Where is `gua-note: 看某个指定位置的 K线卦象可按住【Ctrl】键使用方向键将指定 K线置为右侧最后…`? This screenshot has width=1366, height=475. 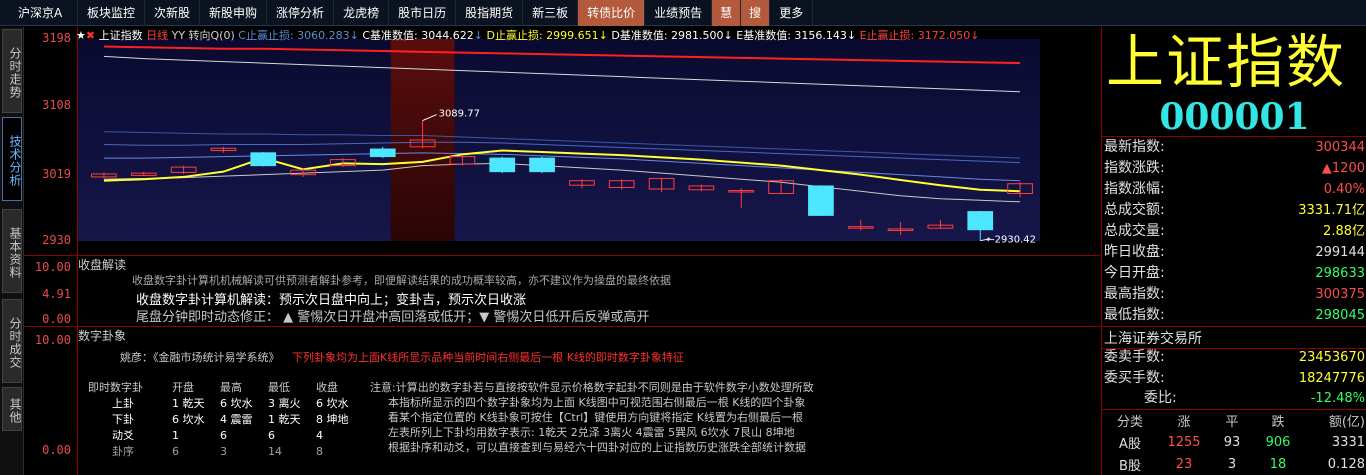 gua-note: 看某个指定位置的 K线卦象可按住【Ctrl】键使用方向键将指定 K线置为右侧最后… is located at coordinates (595, 417).